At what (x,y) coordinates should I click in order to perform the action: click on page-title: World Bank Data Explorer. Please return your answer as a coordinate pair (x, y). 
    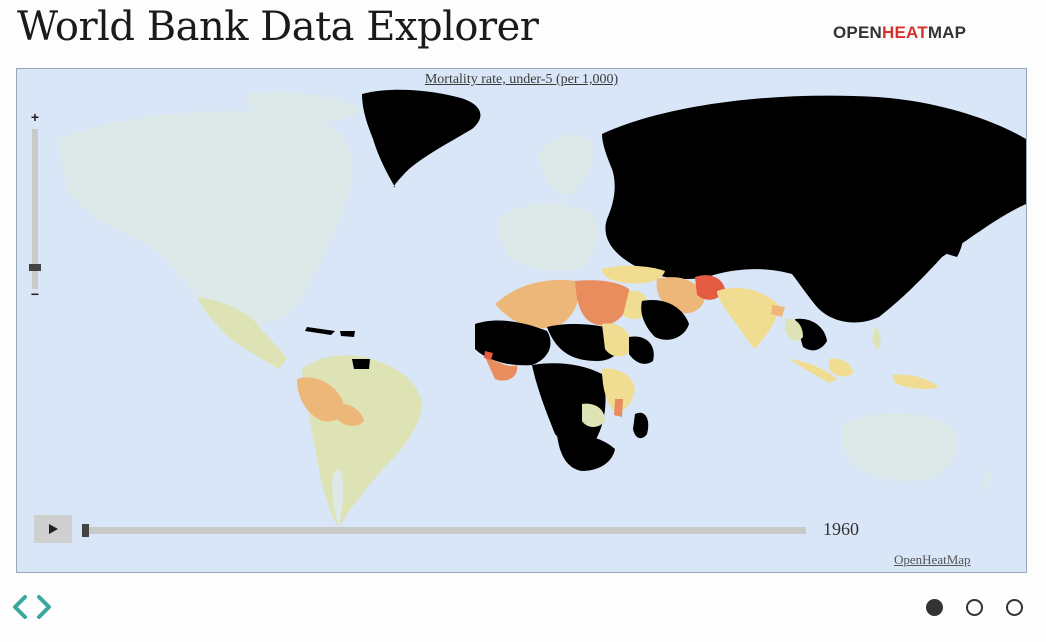
    Looking at the image, I should click on (278, 27).